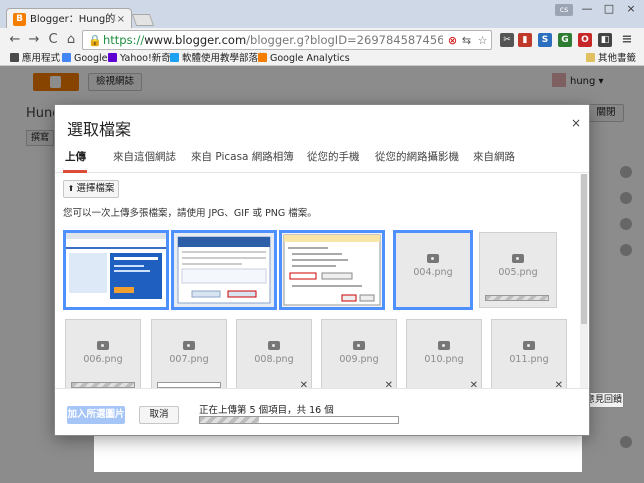 The height and width of the screenshot is (483, 644). I want to click on dialog-scrollbar, so click(584, 281).